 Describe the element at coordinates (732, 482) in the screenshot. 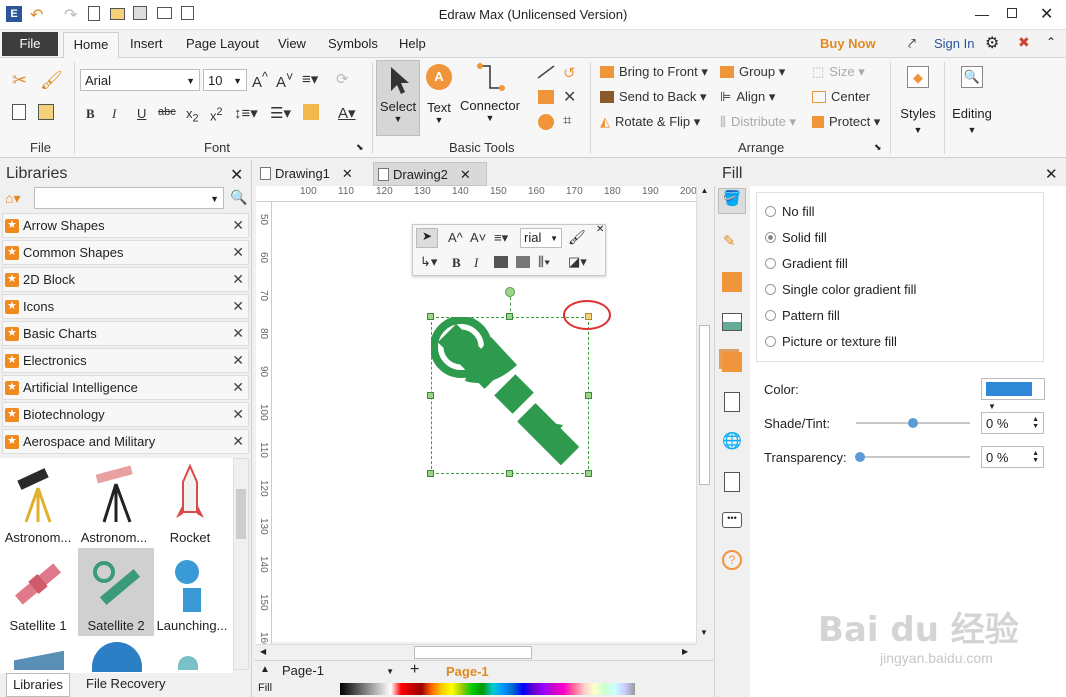

I see `attachment-icon` at that location.